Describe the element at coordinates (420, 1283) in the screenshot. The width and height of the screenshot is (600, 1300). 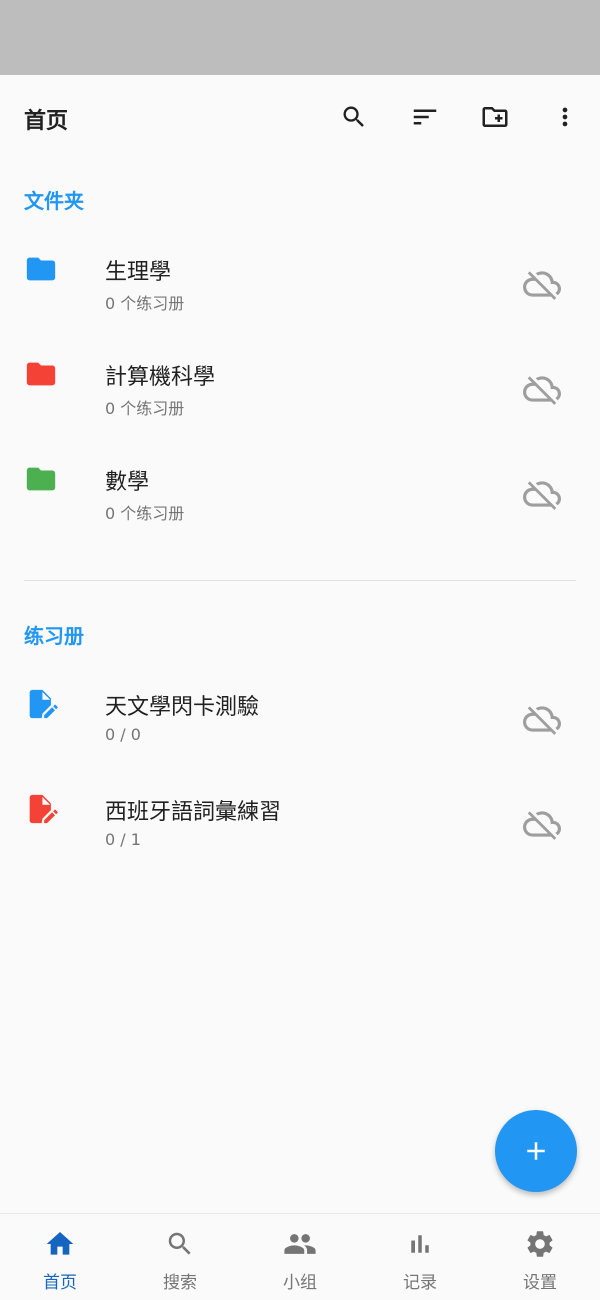
I see `nav-label: 记录` at that location.